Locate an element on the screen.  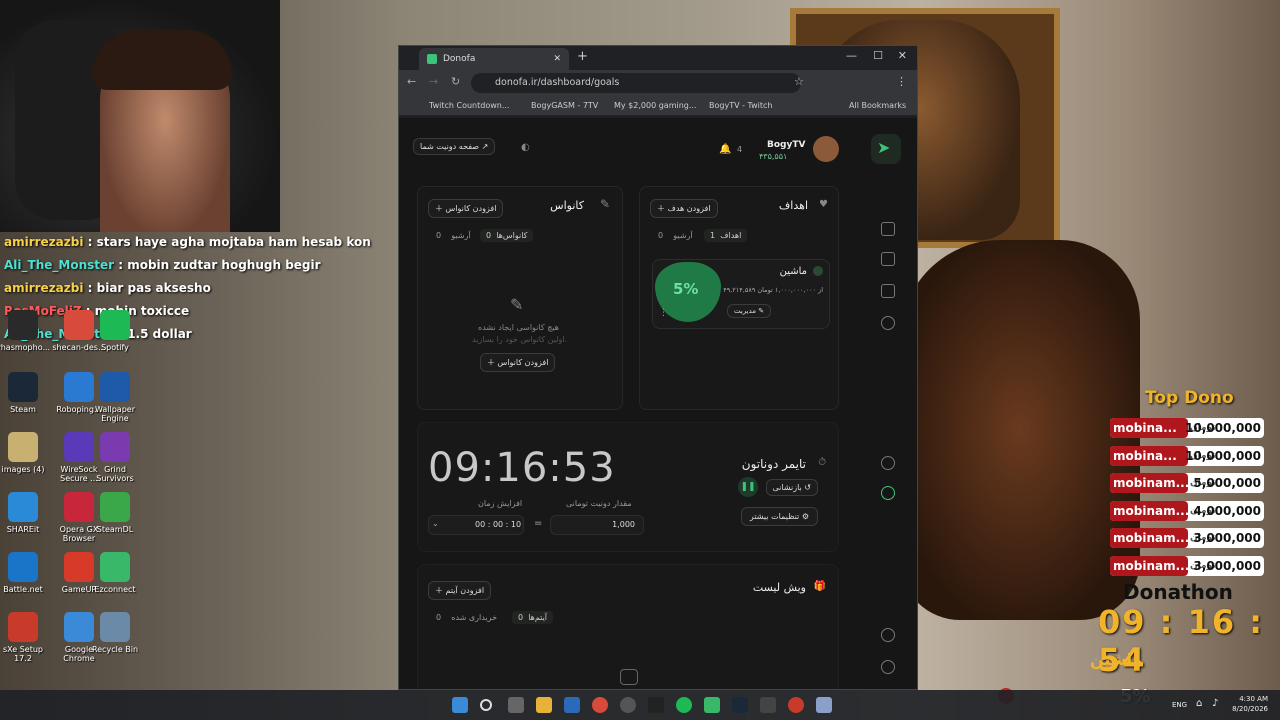
add-goal-button: ＋ افزودن هدف is located at coordinates (684, 208).